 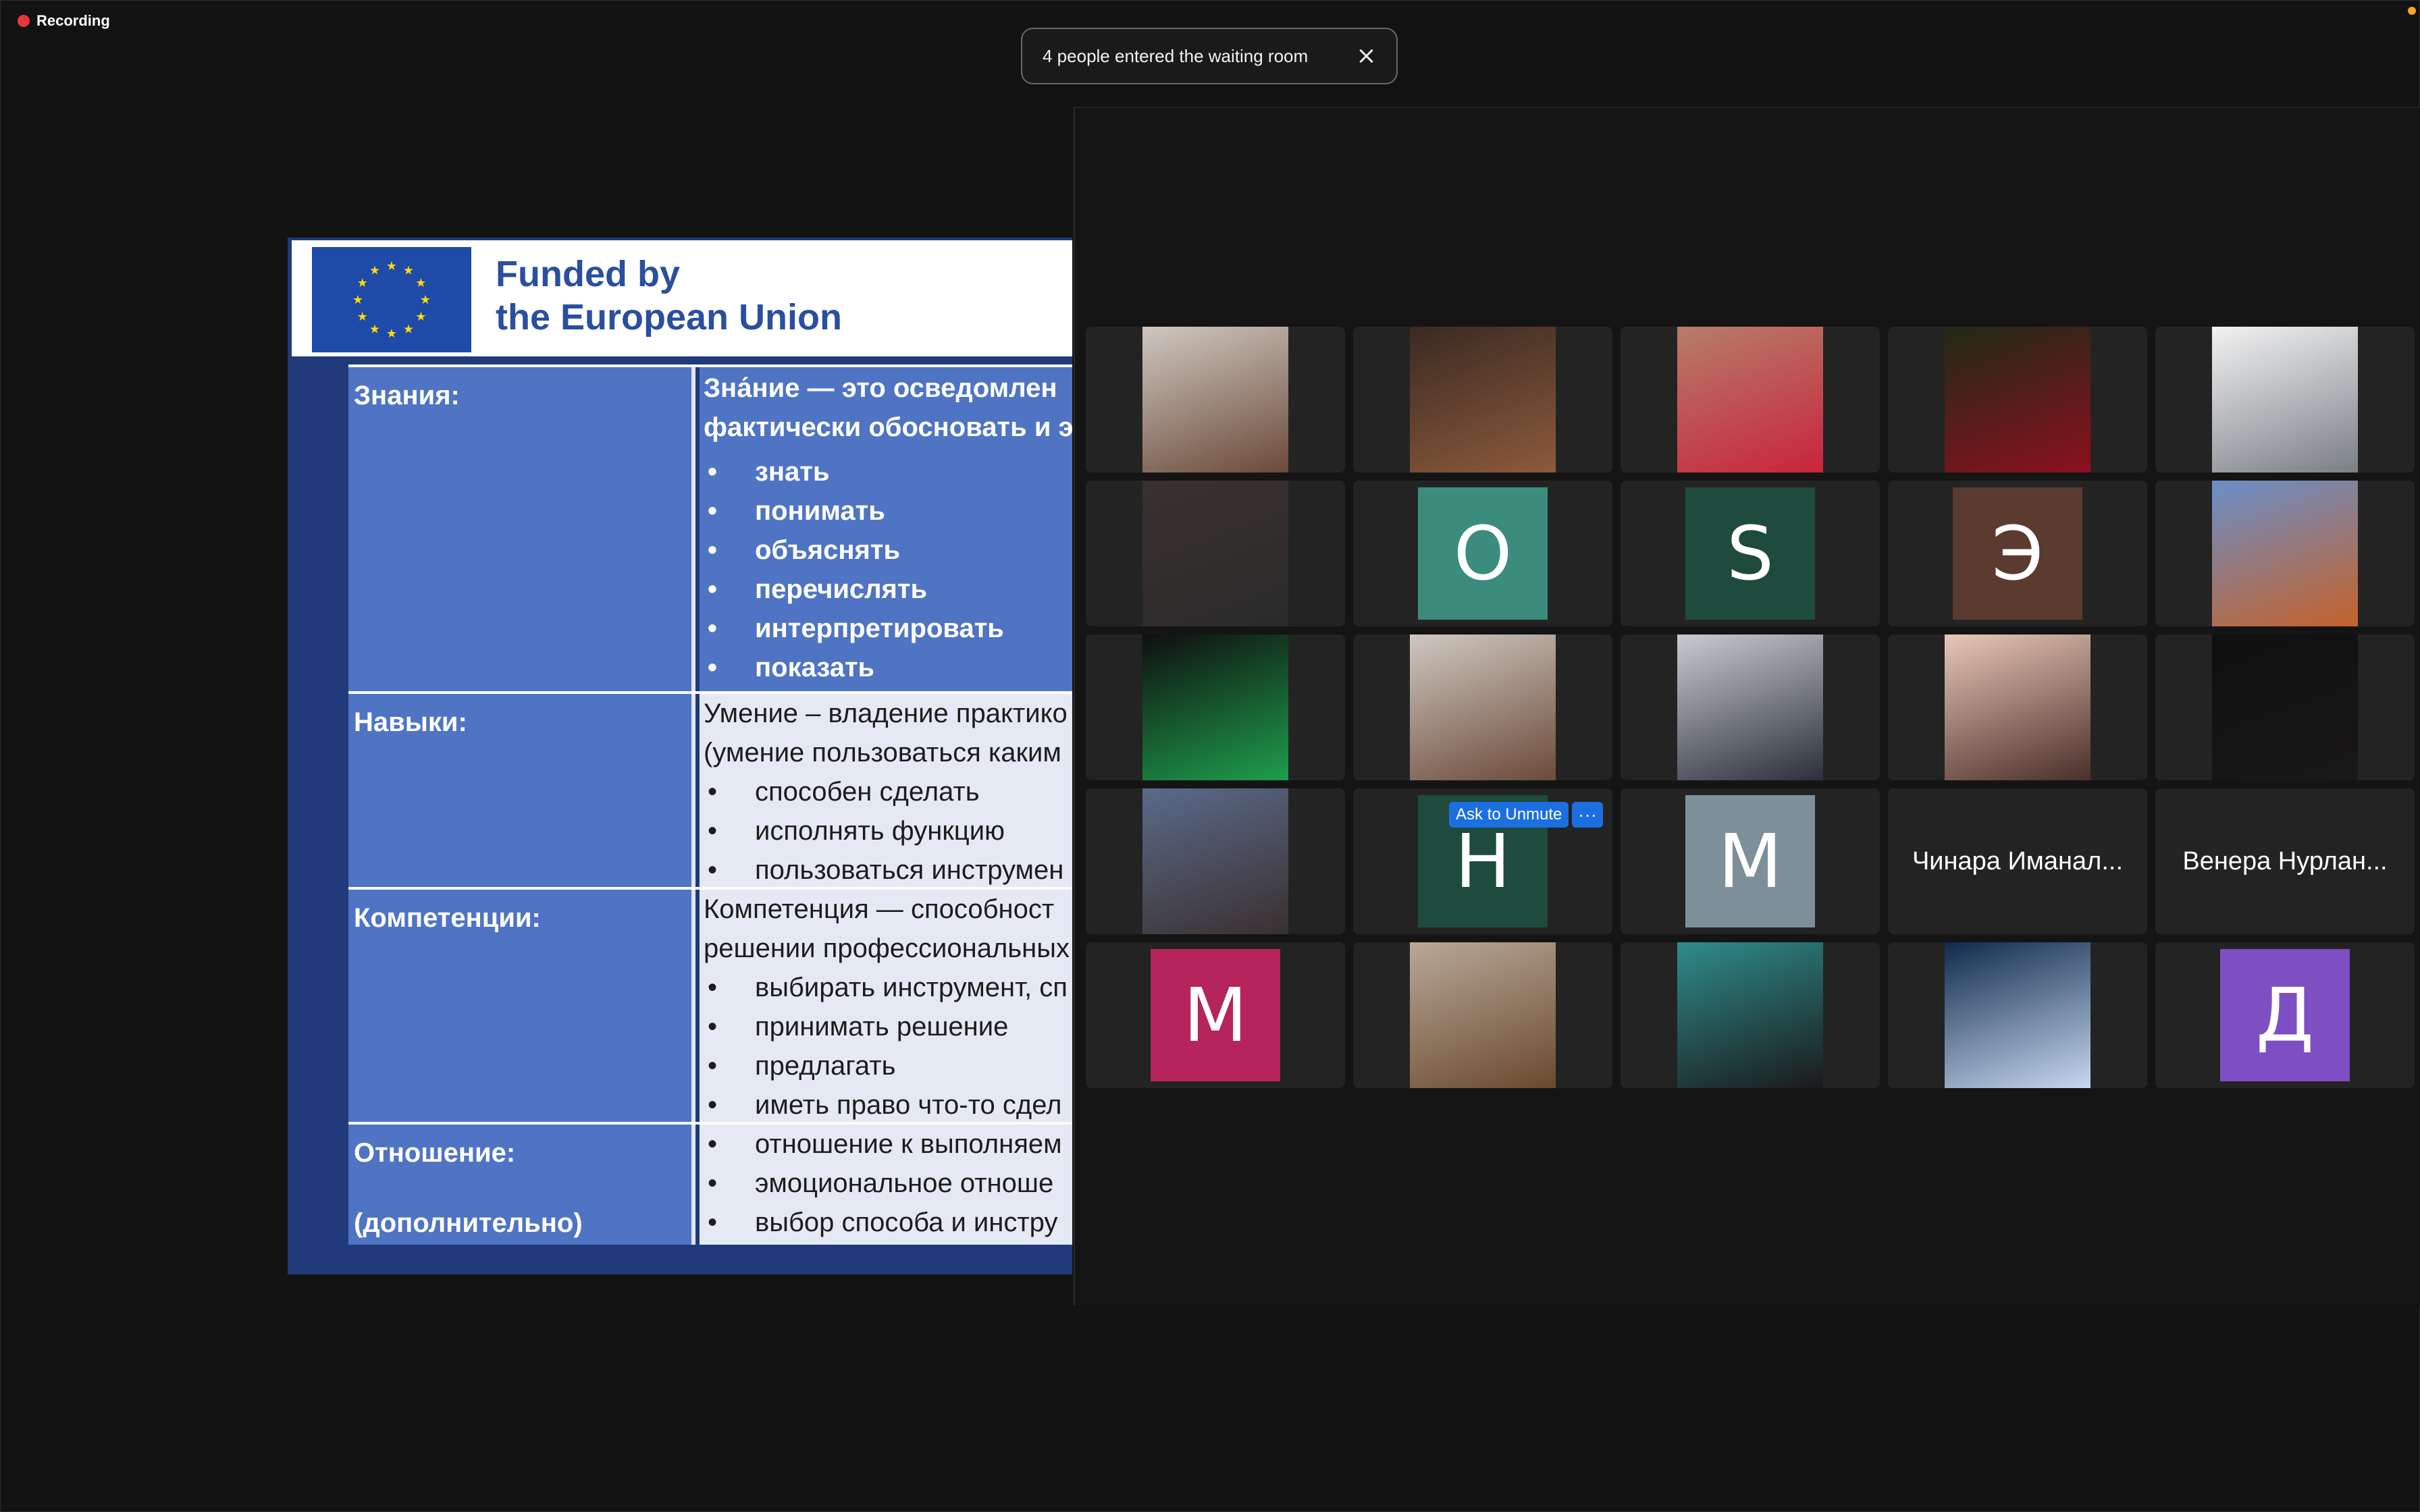 I want to click on recording-indicator: Recording, so click(x=64, y=21).